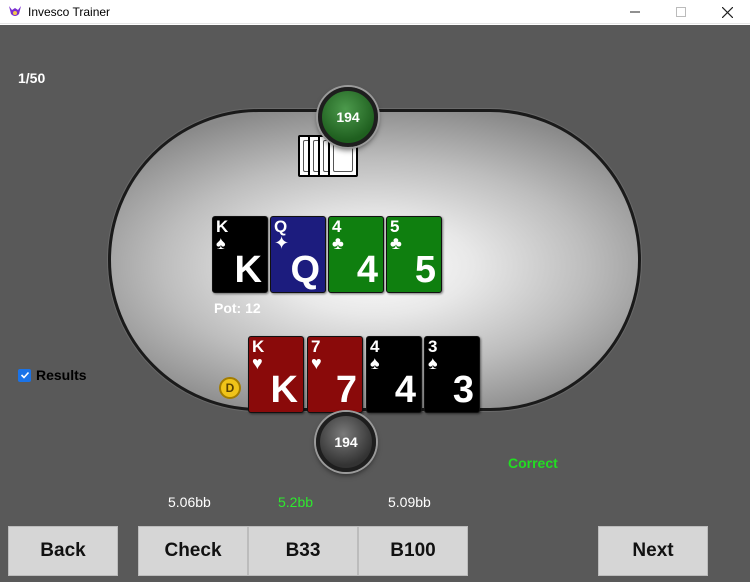 The image size is (750, 582). I want to click on checkmark-icon, so click(24, 375).